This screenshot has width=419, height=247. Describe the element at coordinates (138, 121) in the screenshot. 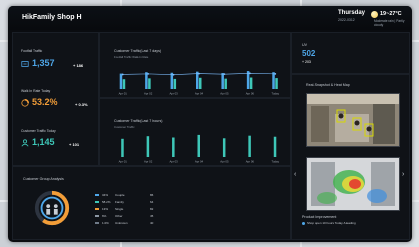

I see `chart-title: Customer Traffic(Last 7 hours)` at that location.